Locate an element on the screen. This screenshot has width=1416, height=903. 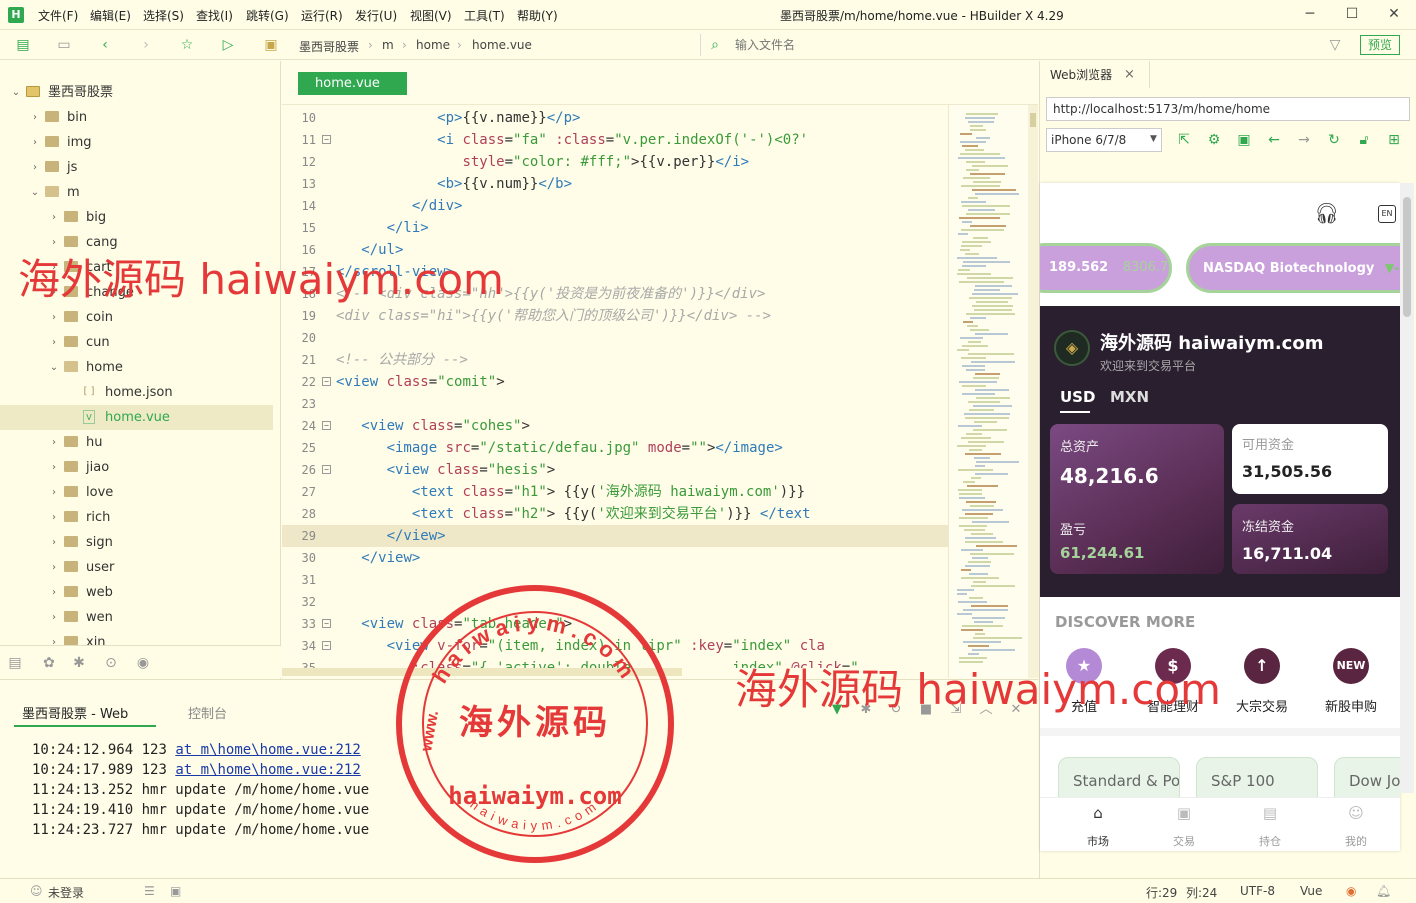
profile-icon: ☺ is located at coordinates (1356, 813).